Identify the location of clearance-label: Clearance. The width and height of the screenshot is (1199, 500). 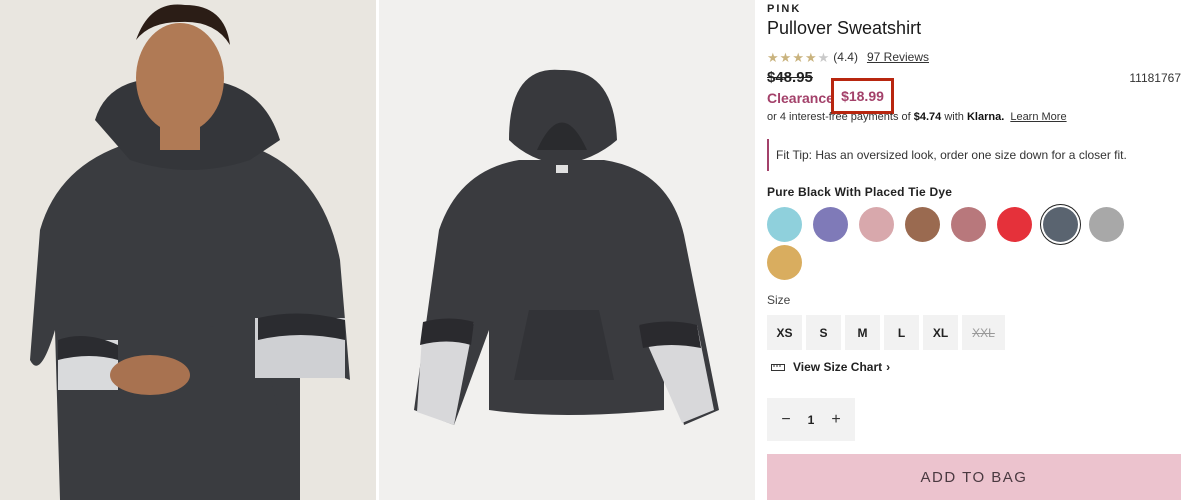
(800, 98).